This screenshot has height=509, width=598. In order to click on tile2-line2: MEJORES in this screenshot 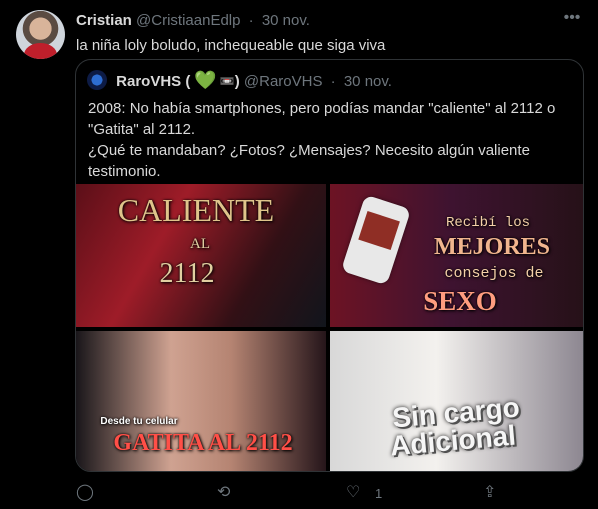, I will do `click(491, 247)`.